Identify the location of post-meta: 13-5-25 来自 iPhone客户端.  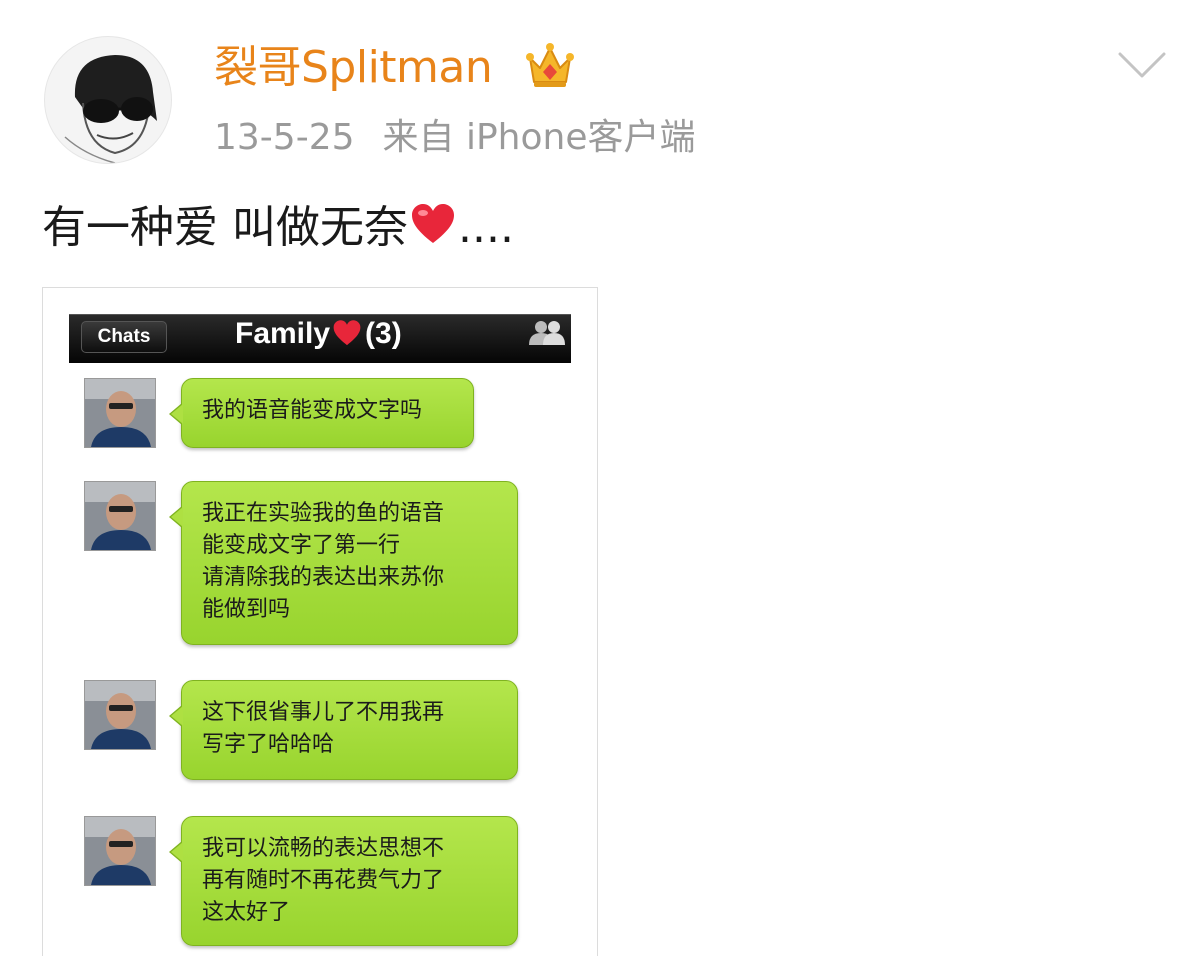
(454, 138).